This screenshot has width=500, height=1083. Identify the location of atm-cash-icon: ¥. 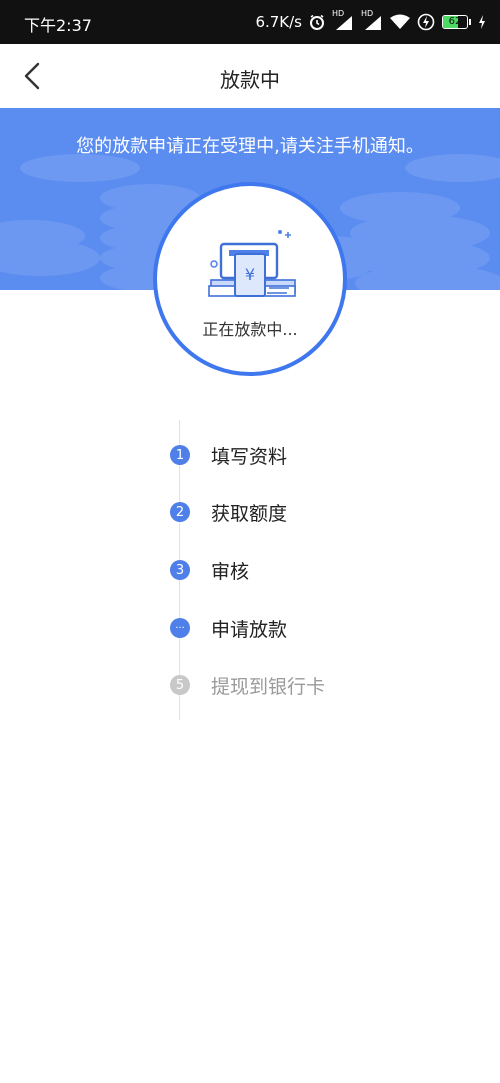
(252, 263).